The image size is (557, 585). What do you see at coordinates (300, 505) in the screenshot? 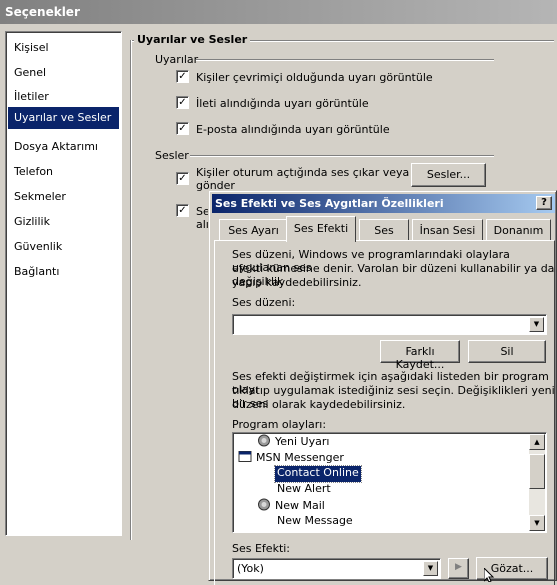
I see `event-label: New Mail` at bounding box center [300, 505].